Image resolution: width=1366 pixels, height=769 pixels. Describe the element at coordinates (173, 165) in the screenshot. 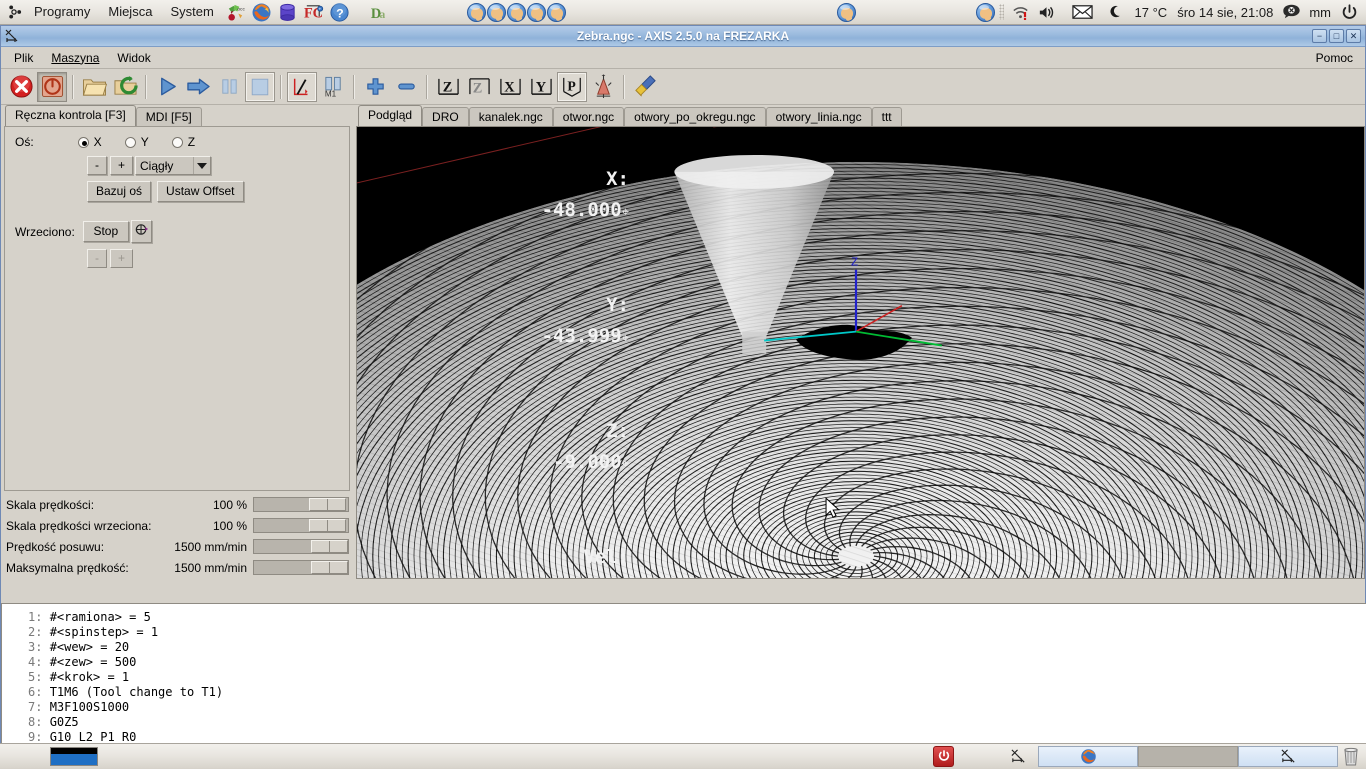

I see `jog-mode-combo: Ciągły` at that location.